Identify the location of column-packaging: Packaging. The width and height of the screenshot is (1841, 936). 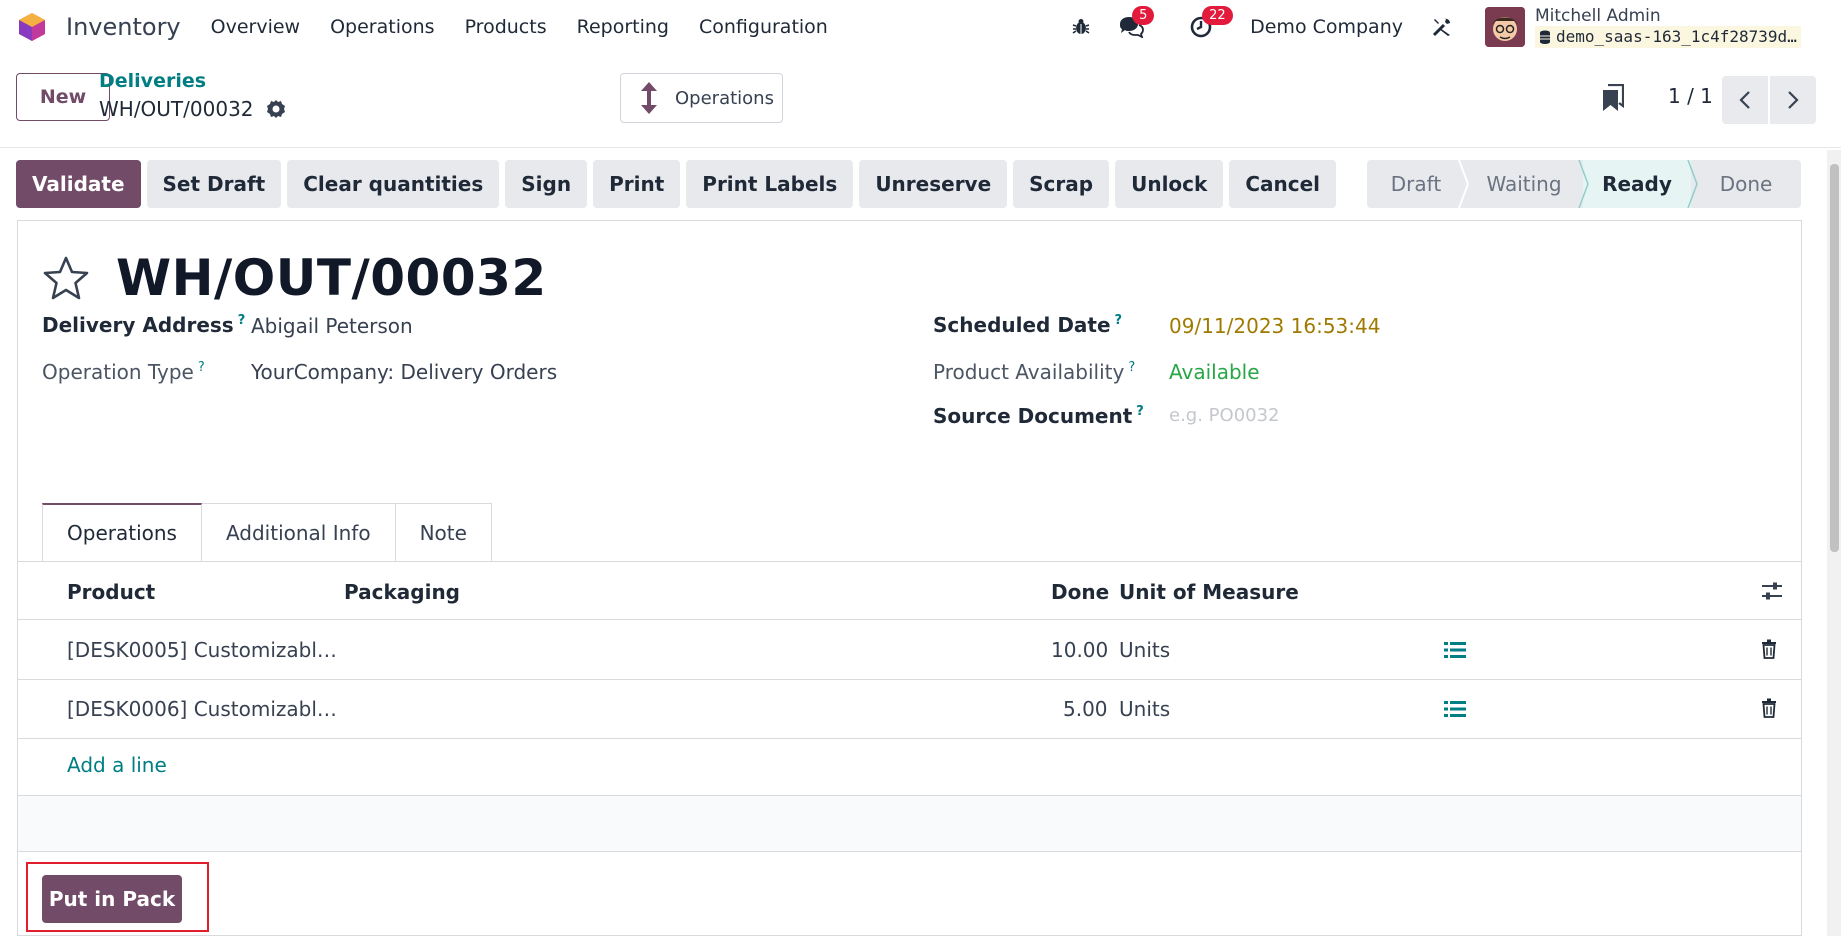
(402, 592).